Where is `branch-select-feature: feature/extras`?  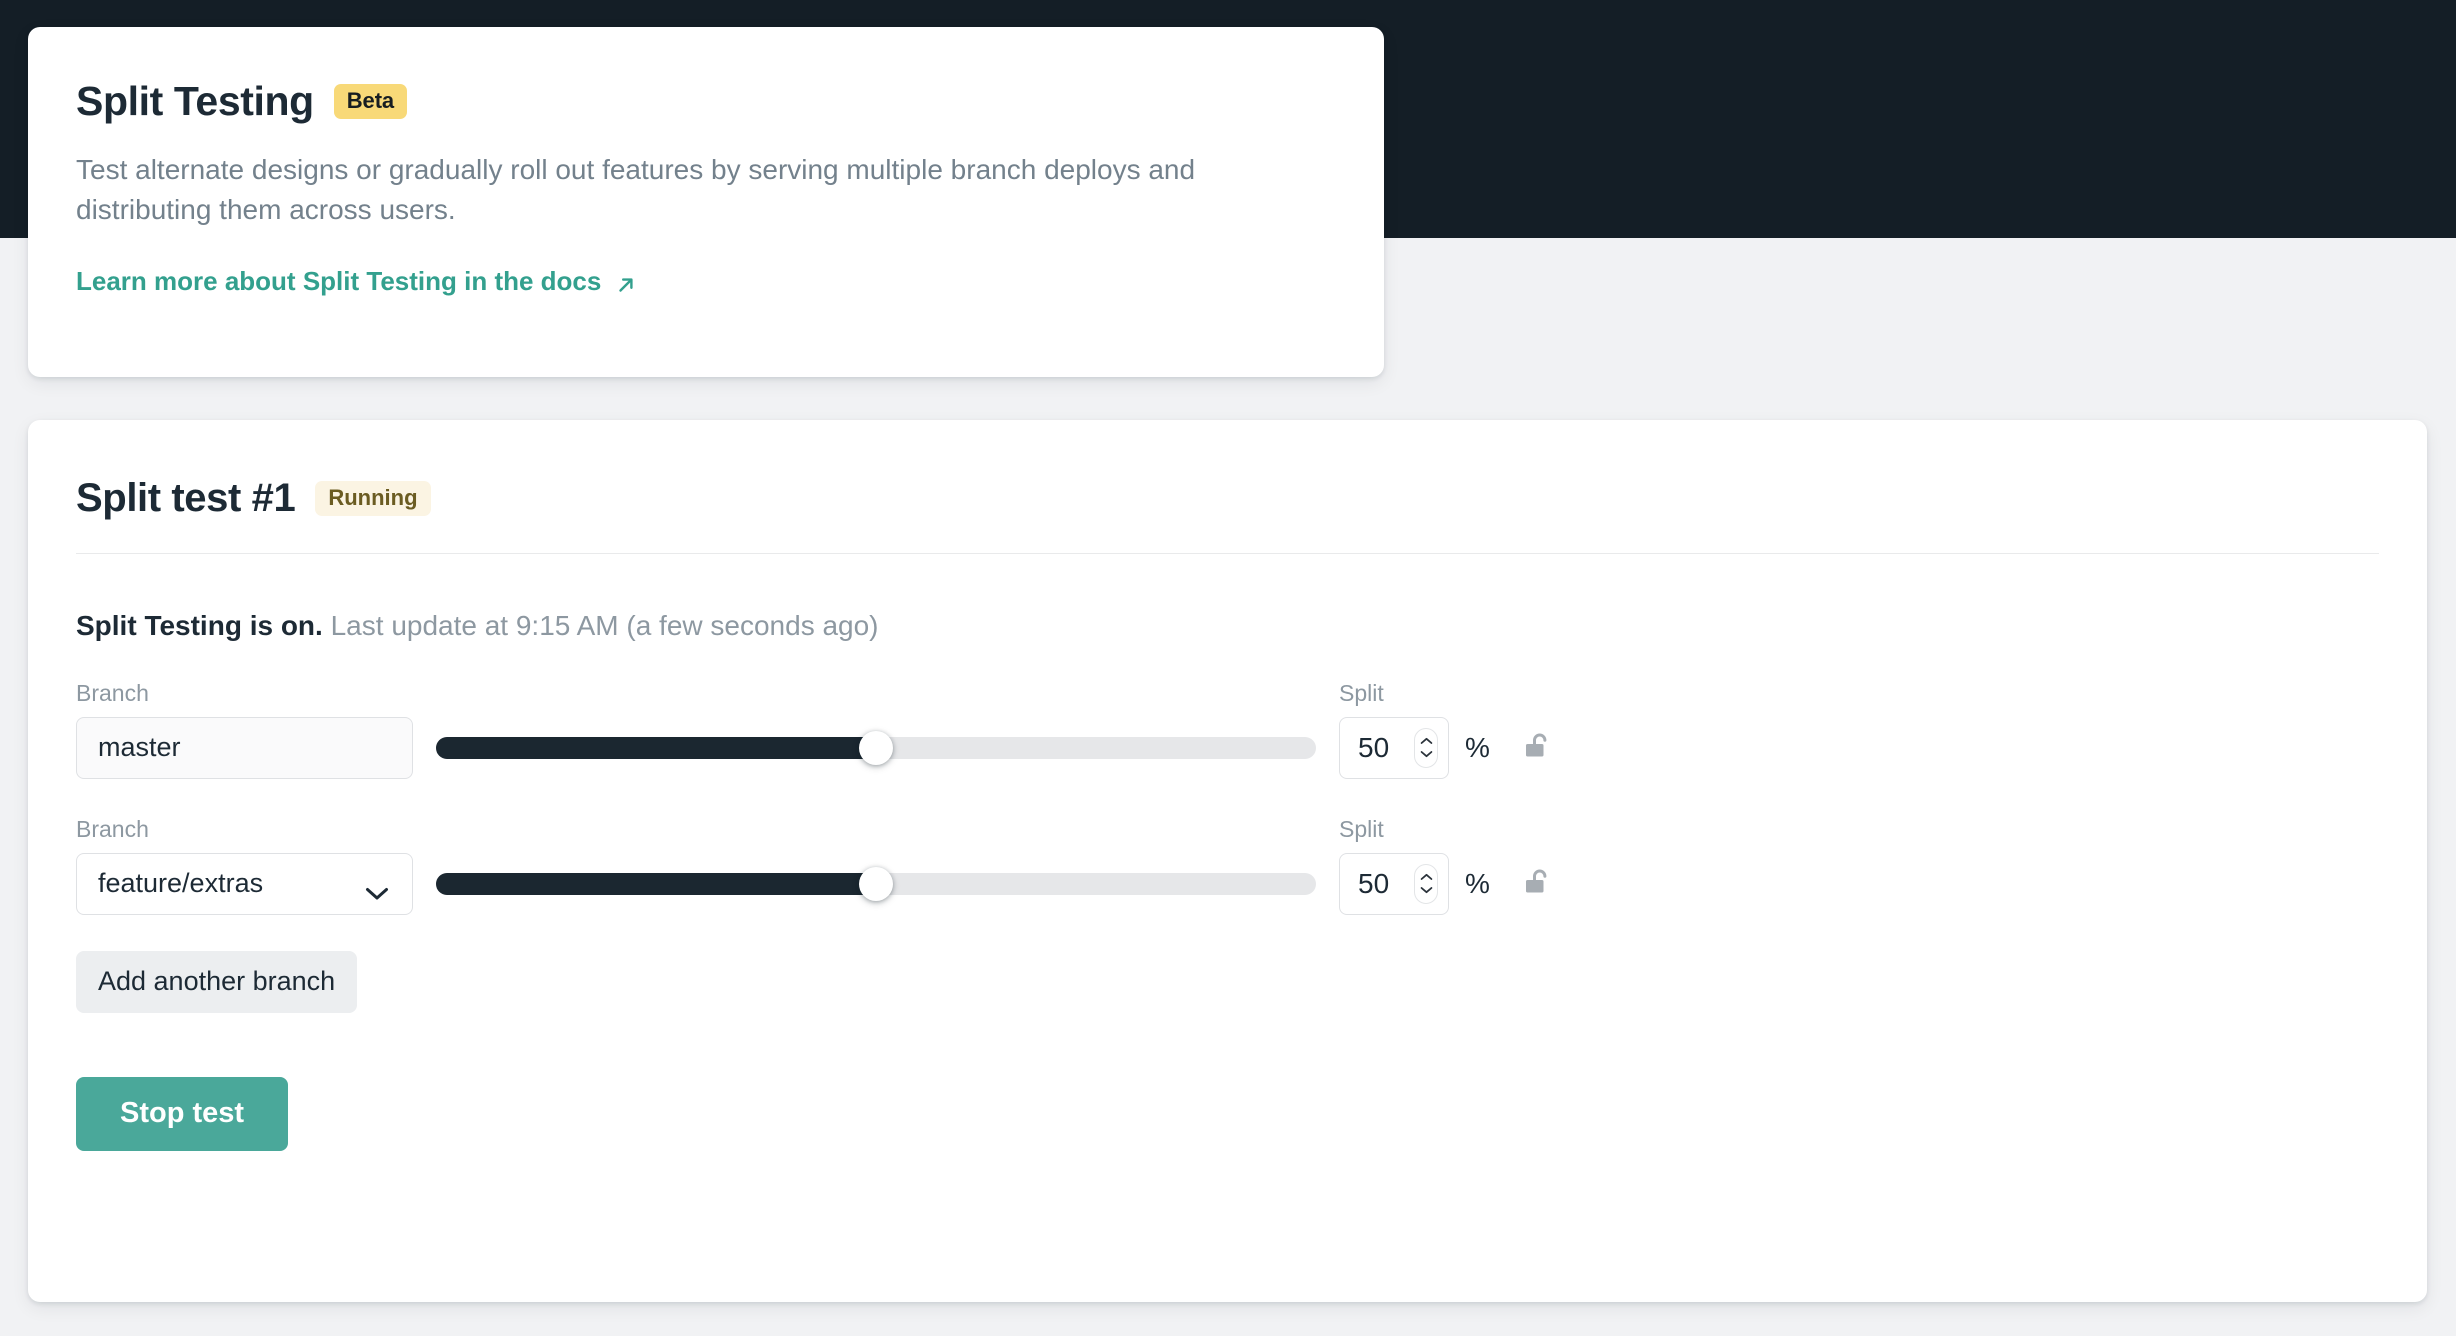 branch-select-feature: feature/extras is located at coordinates (244, 883).